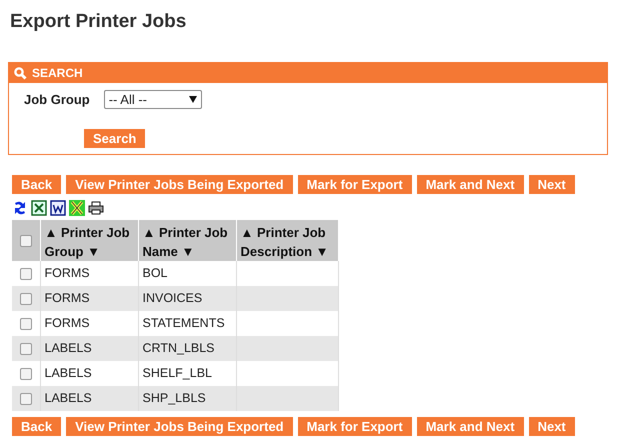  What do you see at coordinates (39, 208) in the screenshot?
I see `spreadsheet-icon` at bounding box center [39, 208].